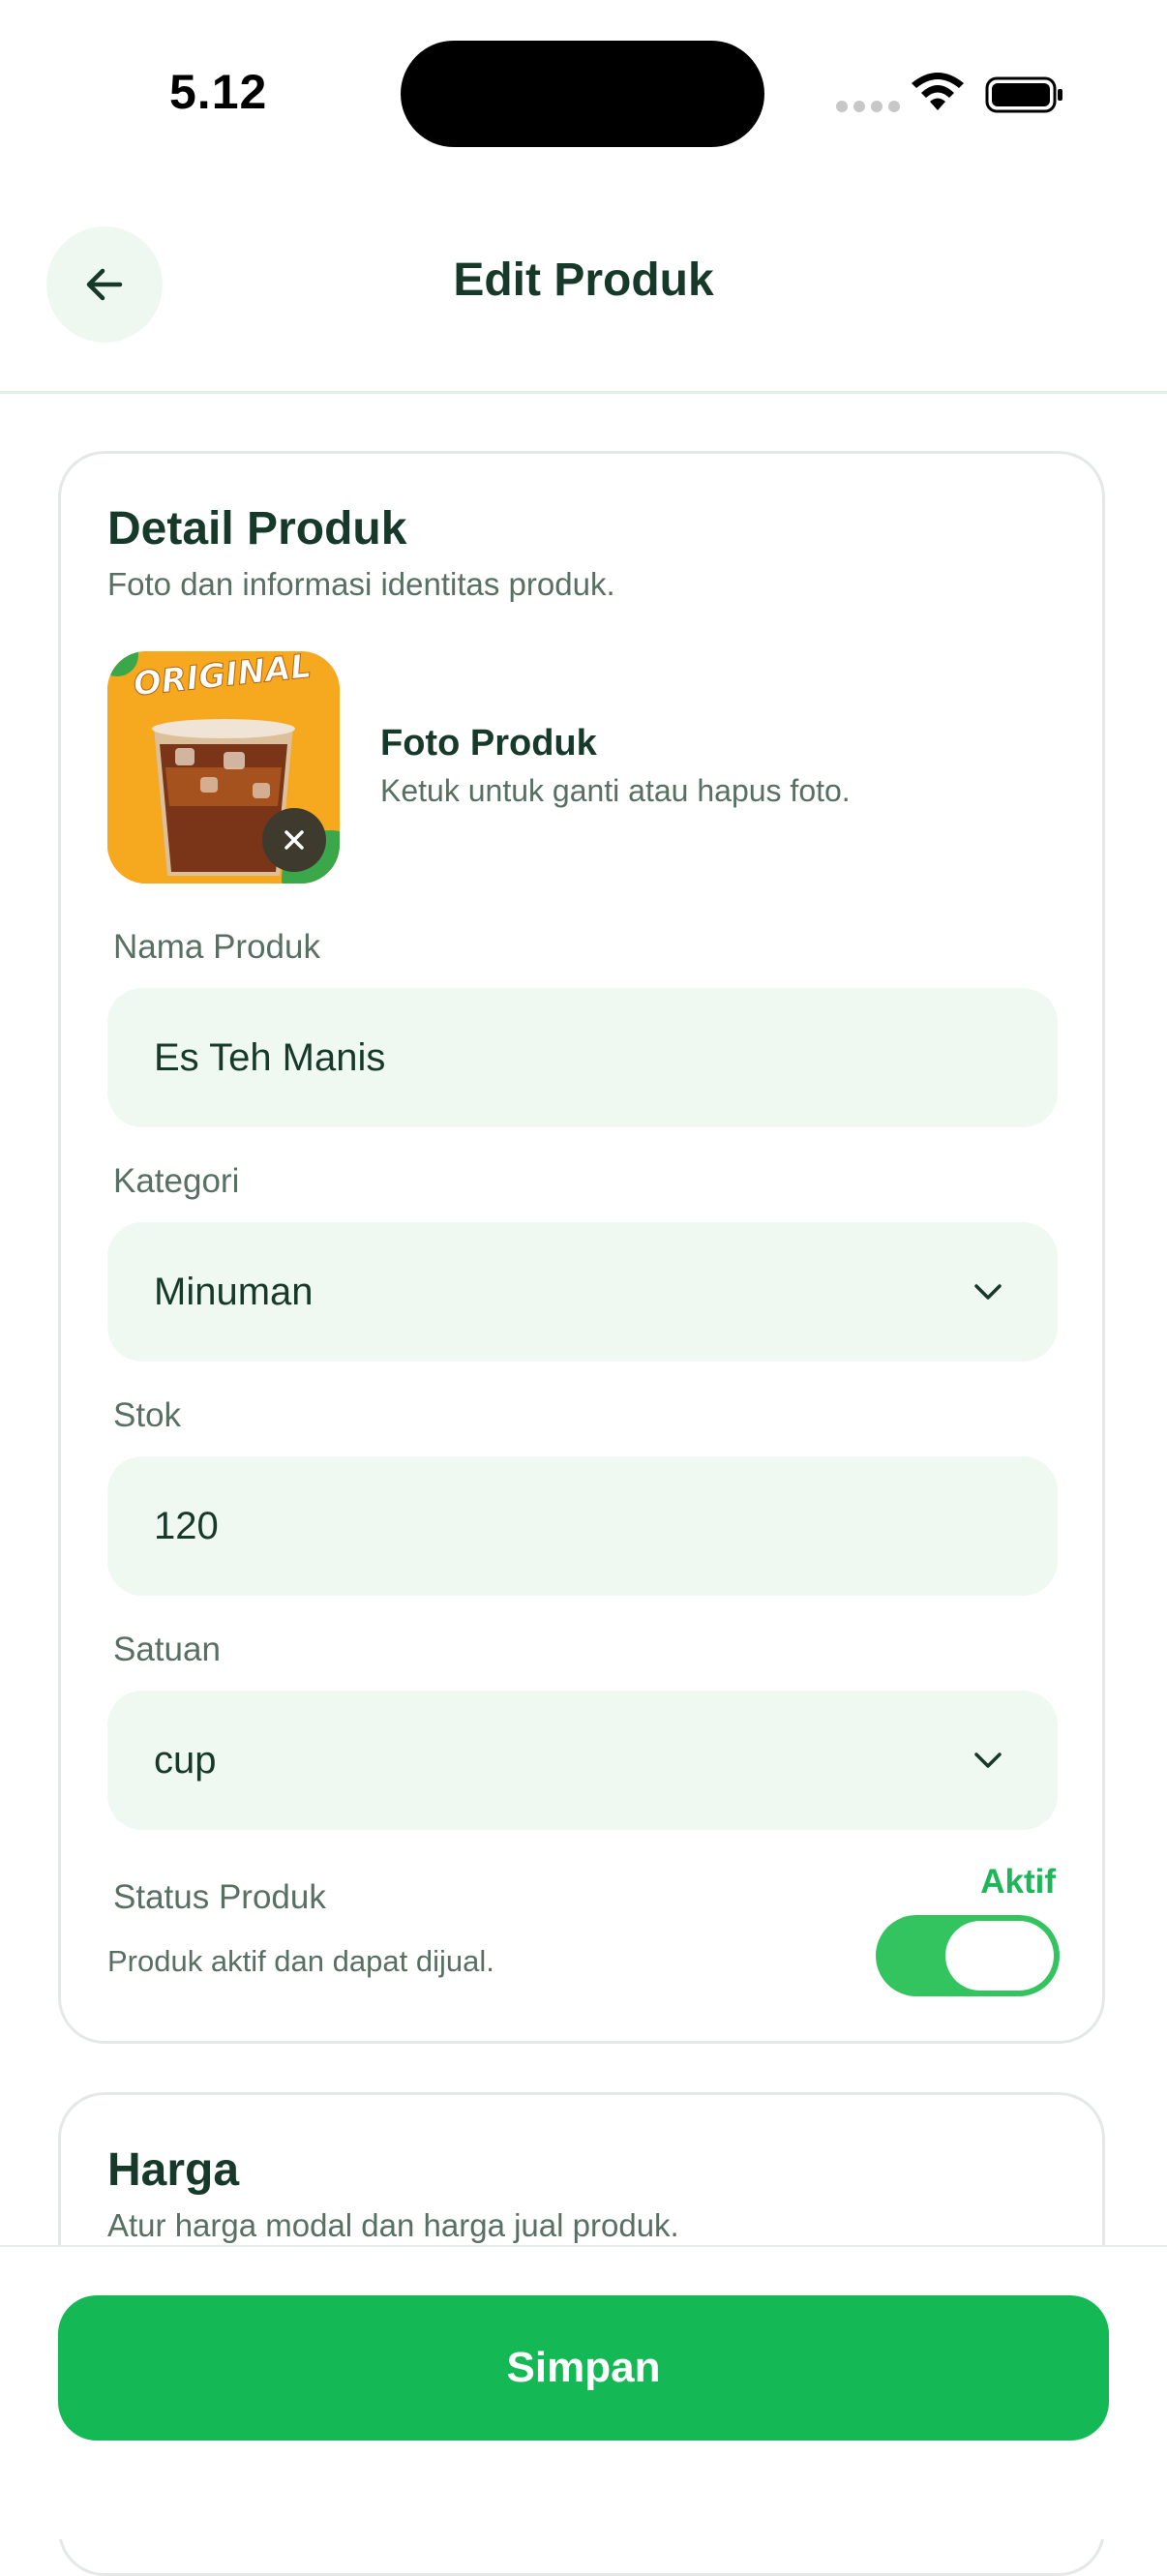  Describe the element at coordinates (234, 1291) in the screenshot. I see `category-value: Minuman` at that location.